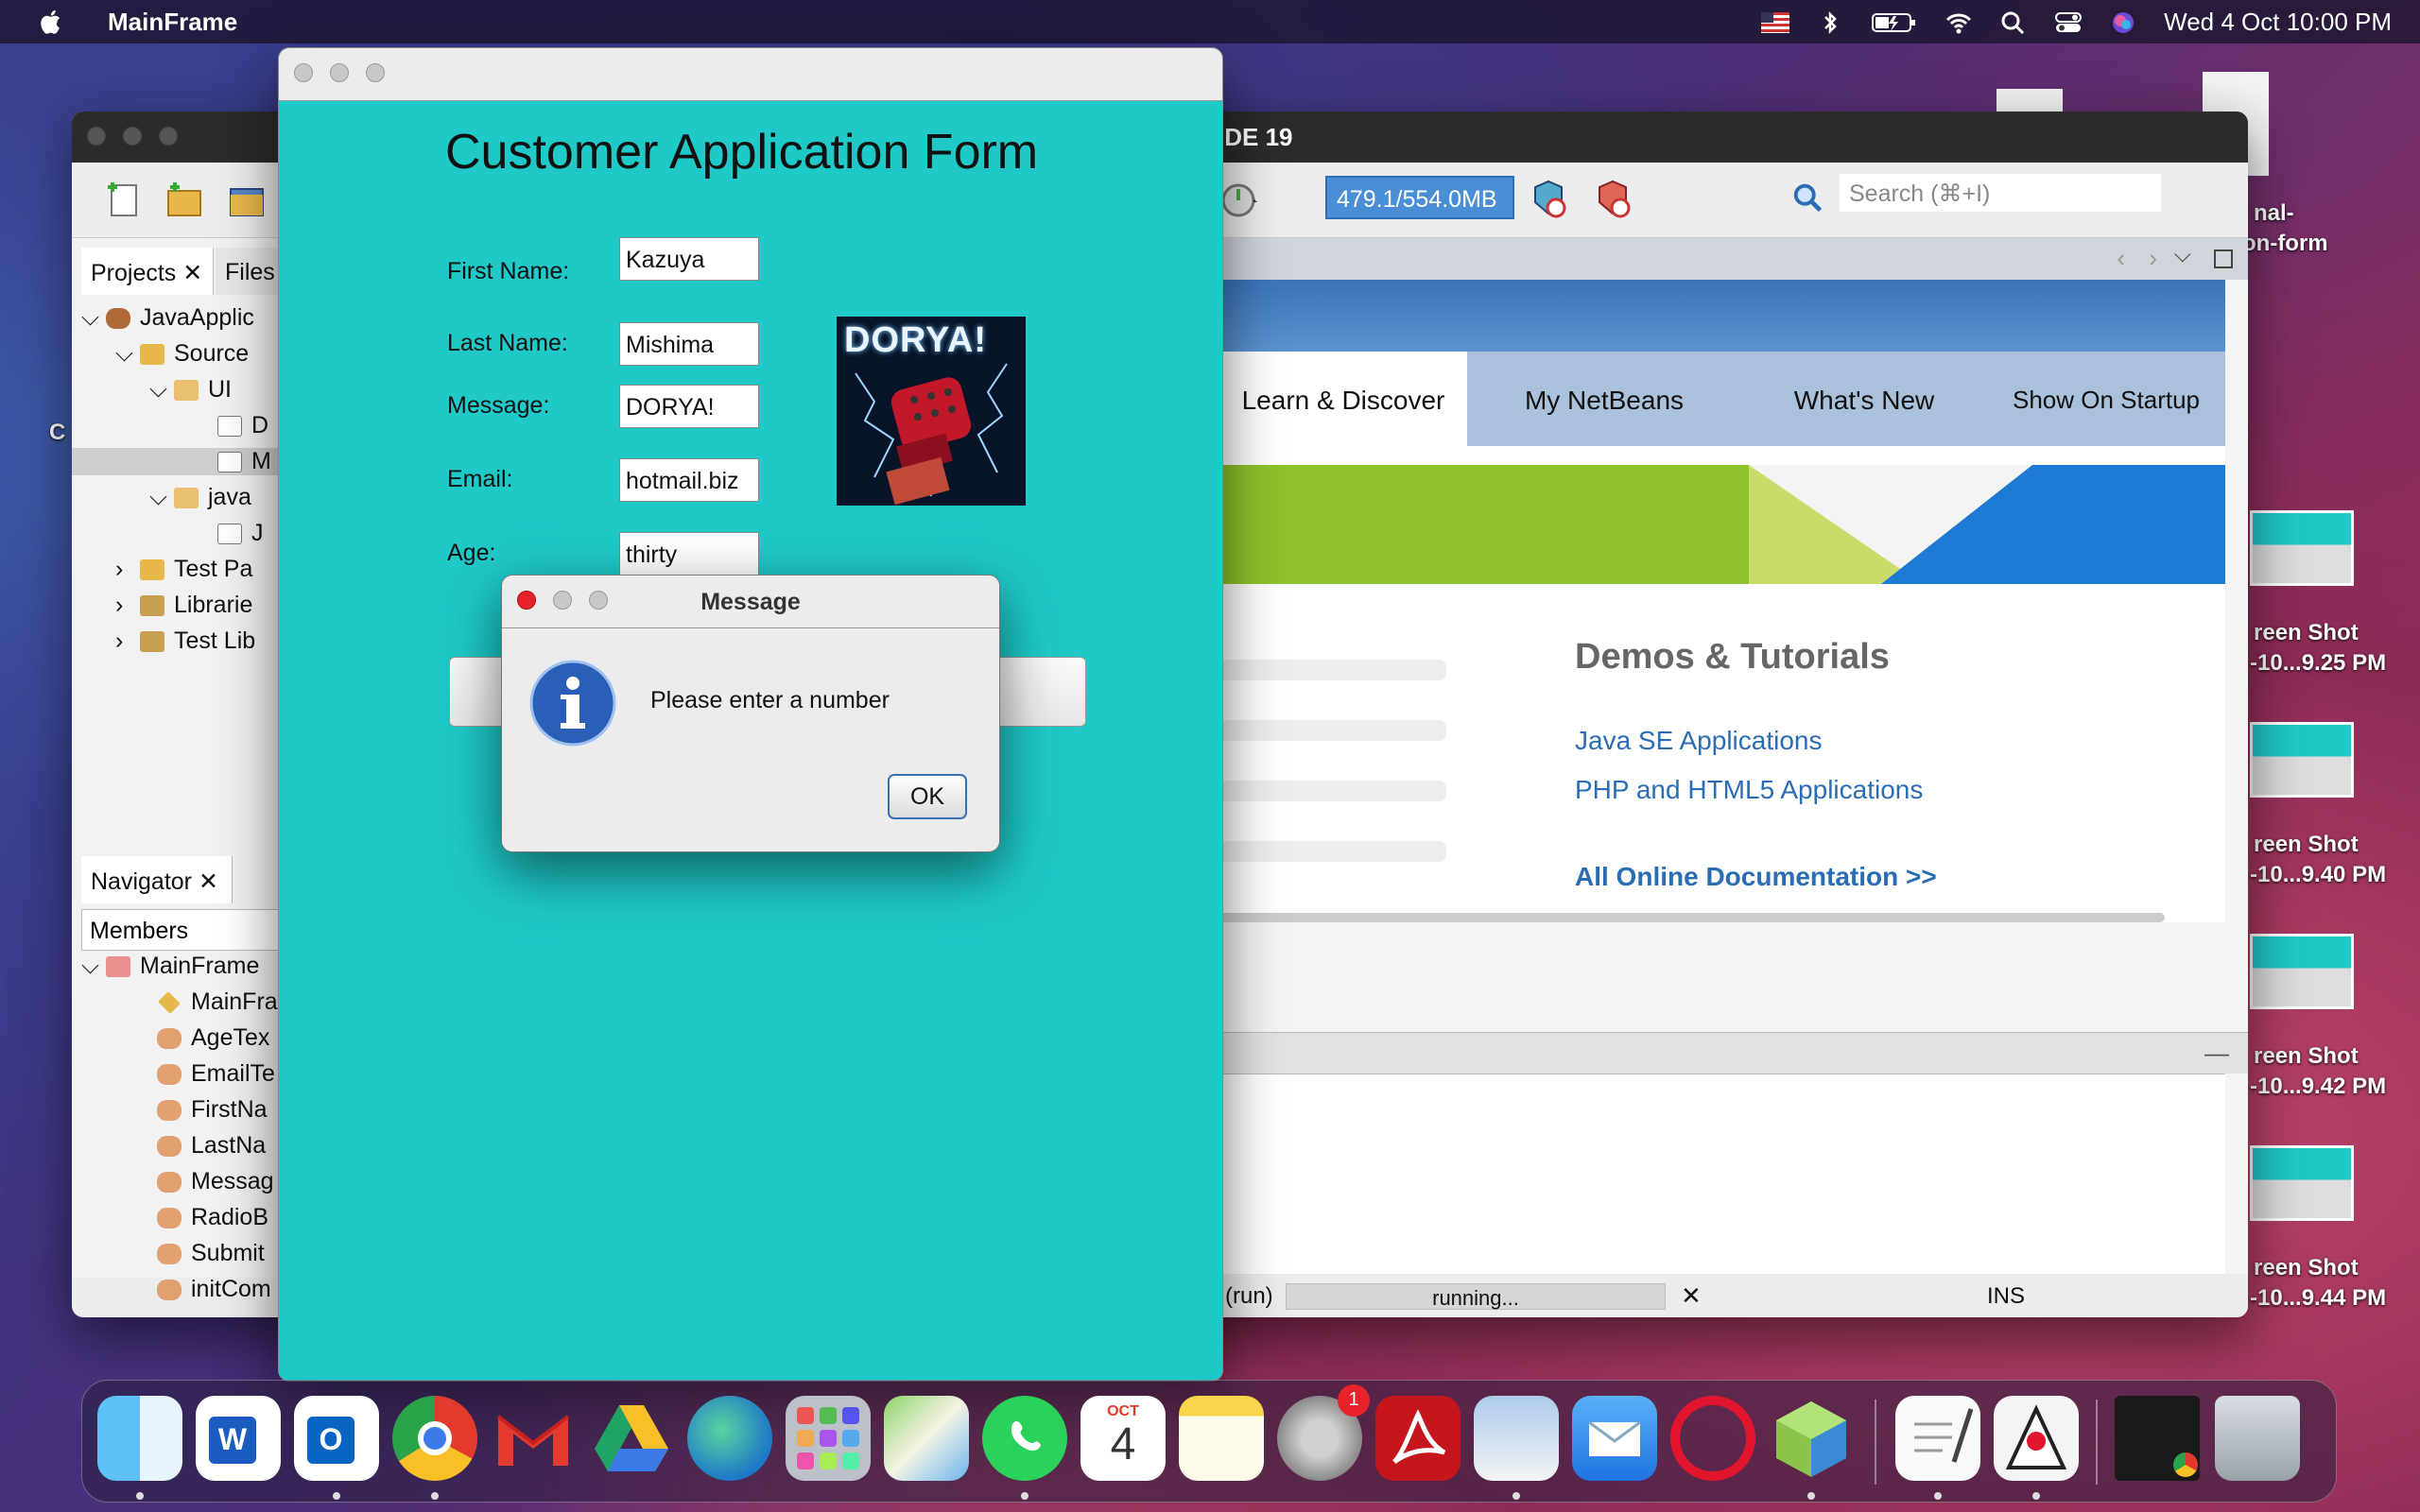 This screenshot has height=1512, width=2420. I want to click on scroll-left-icon: ‹, so click(2121, 258).